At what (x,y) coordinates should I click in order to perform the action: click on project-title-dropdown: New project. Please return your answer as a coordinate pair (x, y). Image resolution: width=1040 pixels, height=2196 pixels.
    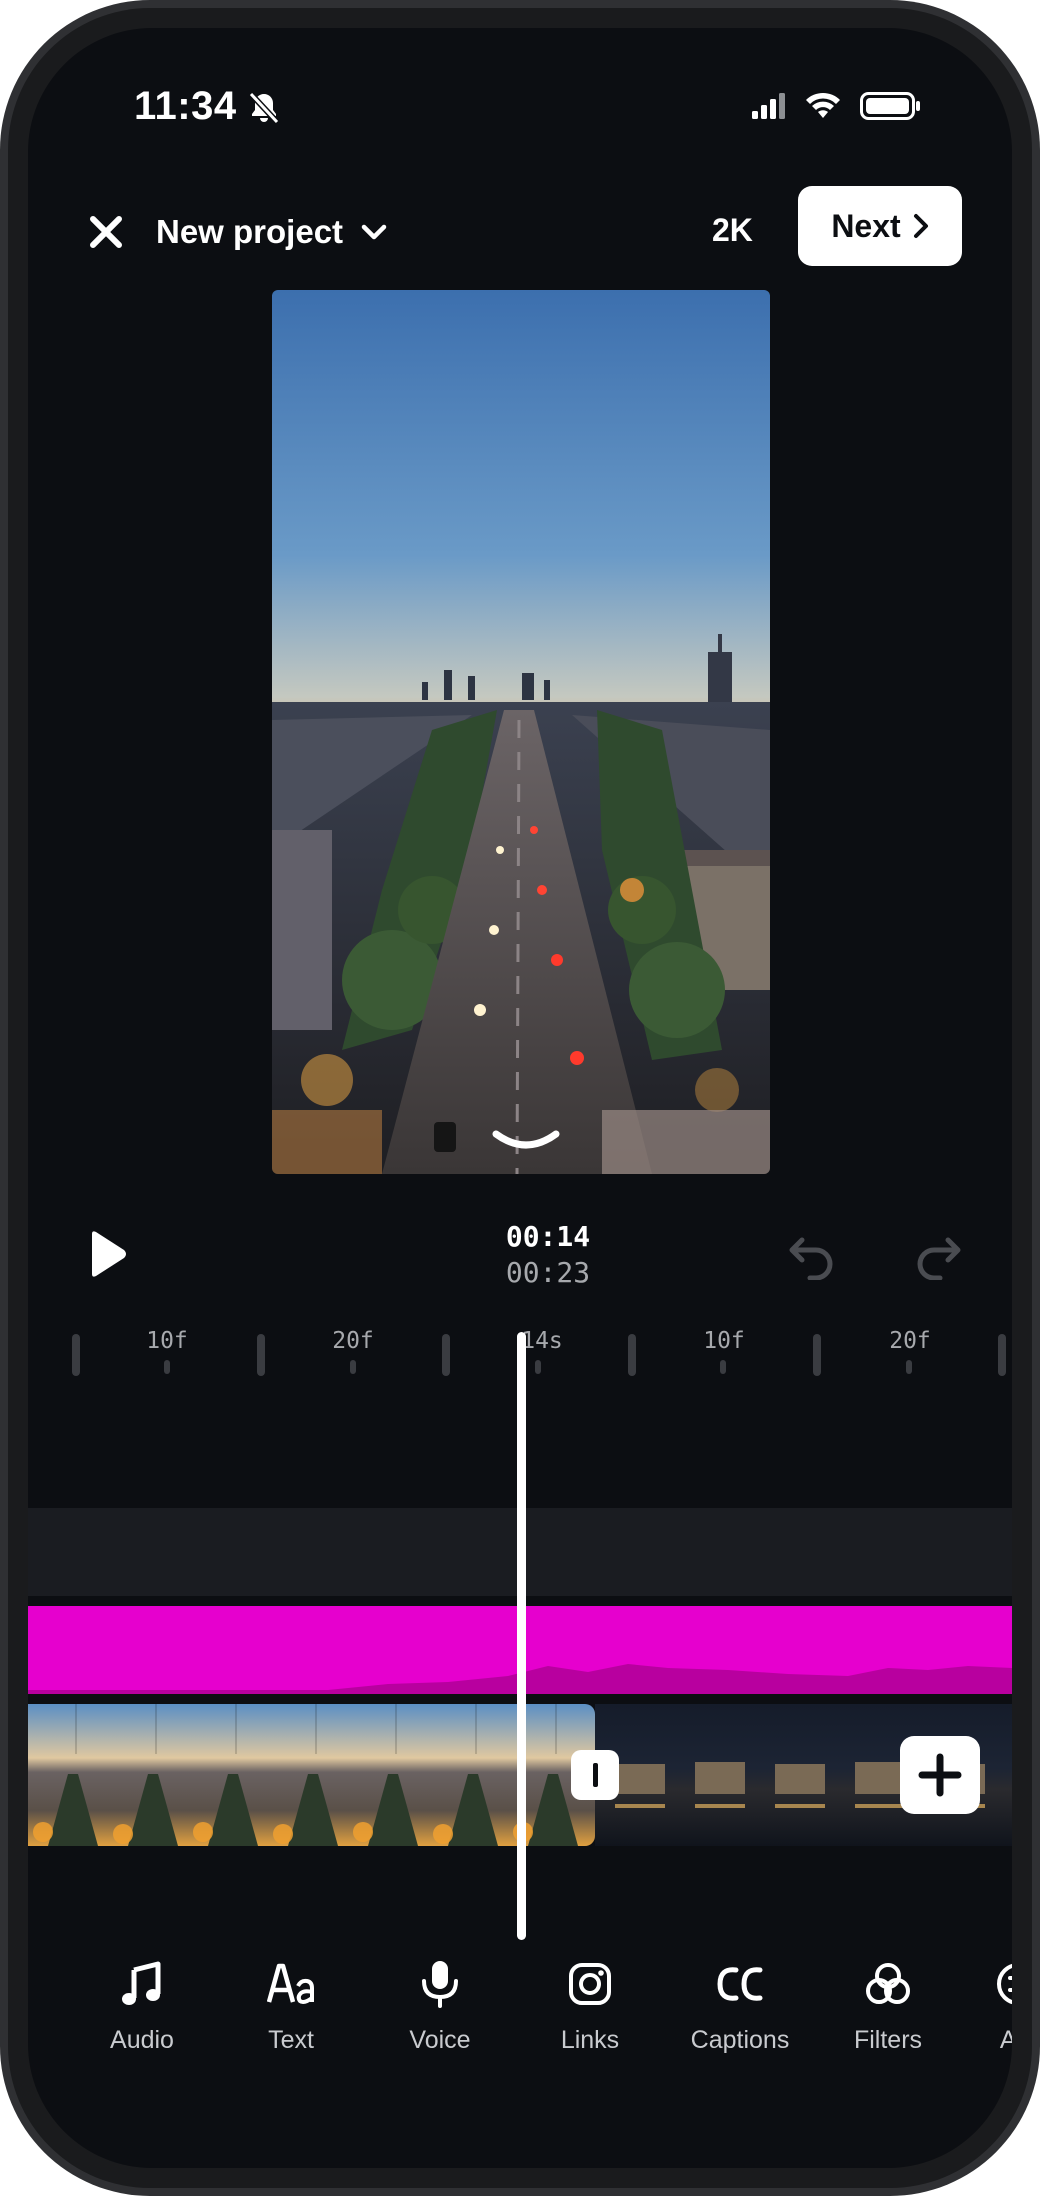
    Looking at the image, I should click on (271, 232).